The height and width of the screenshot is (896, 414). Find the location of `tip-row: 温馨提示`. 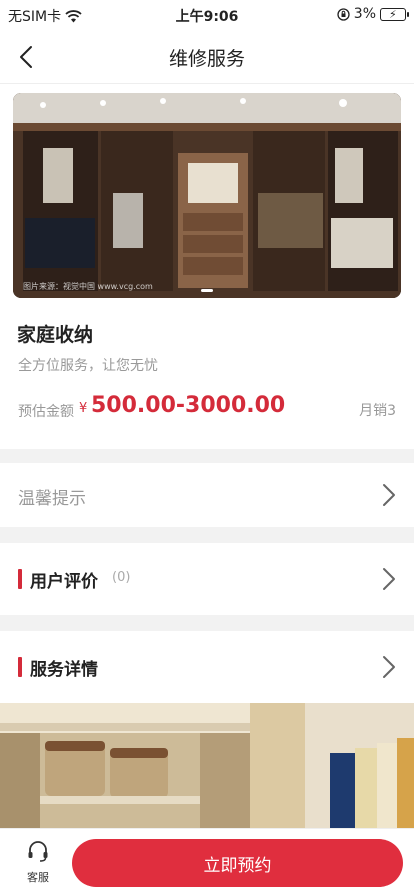

tip-row: 温馨提示 is located at coordinates (207, 495).